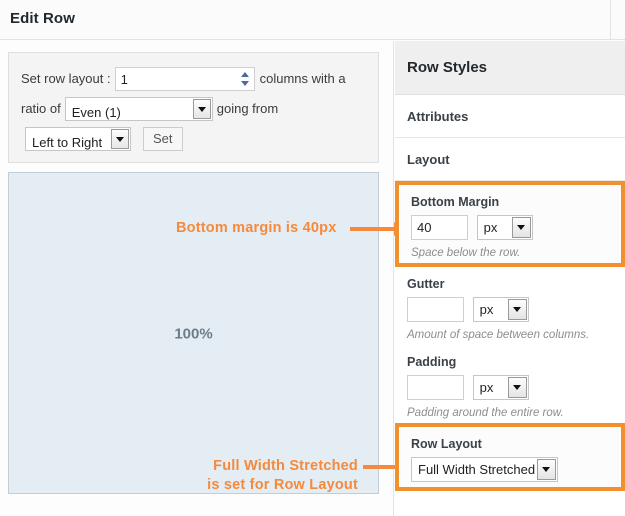 The height and width of the screenshot is (516, 625). What do you see at coordinates (485, 413) in the screenshot?
I see `padding-hint: Padding around the entire row.` at bounding box center [485, 413].